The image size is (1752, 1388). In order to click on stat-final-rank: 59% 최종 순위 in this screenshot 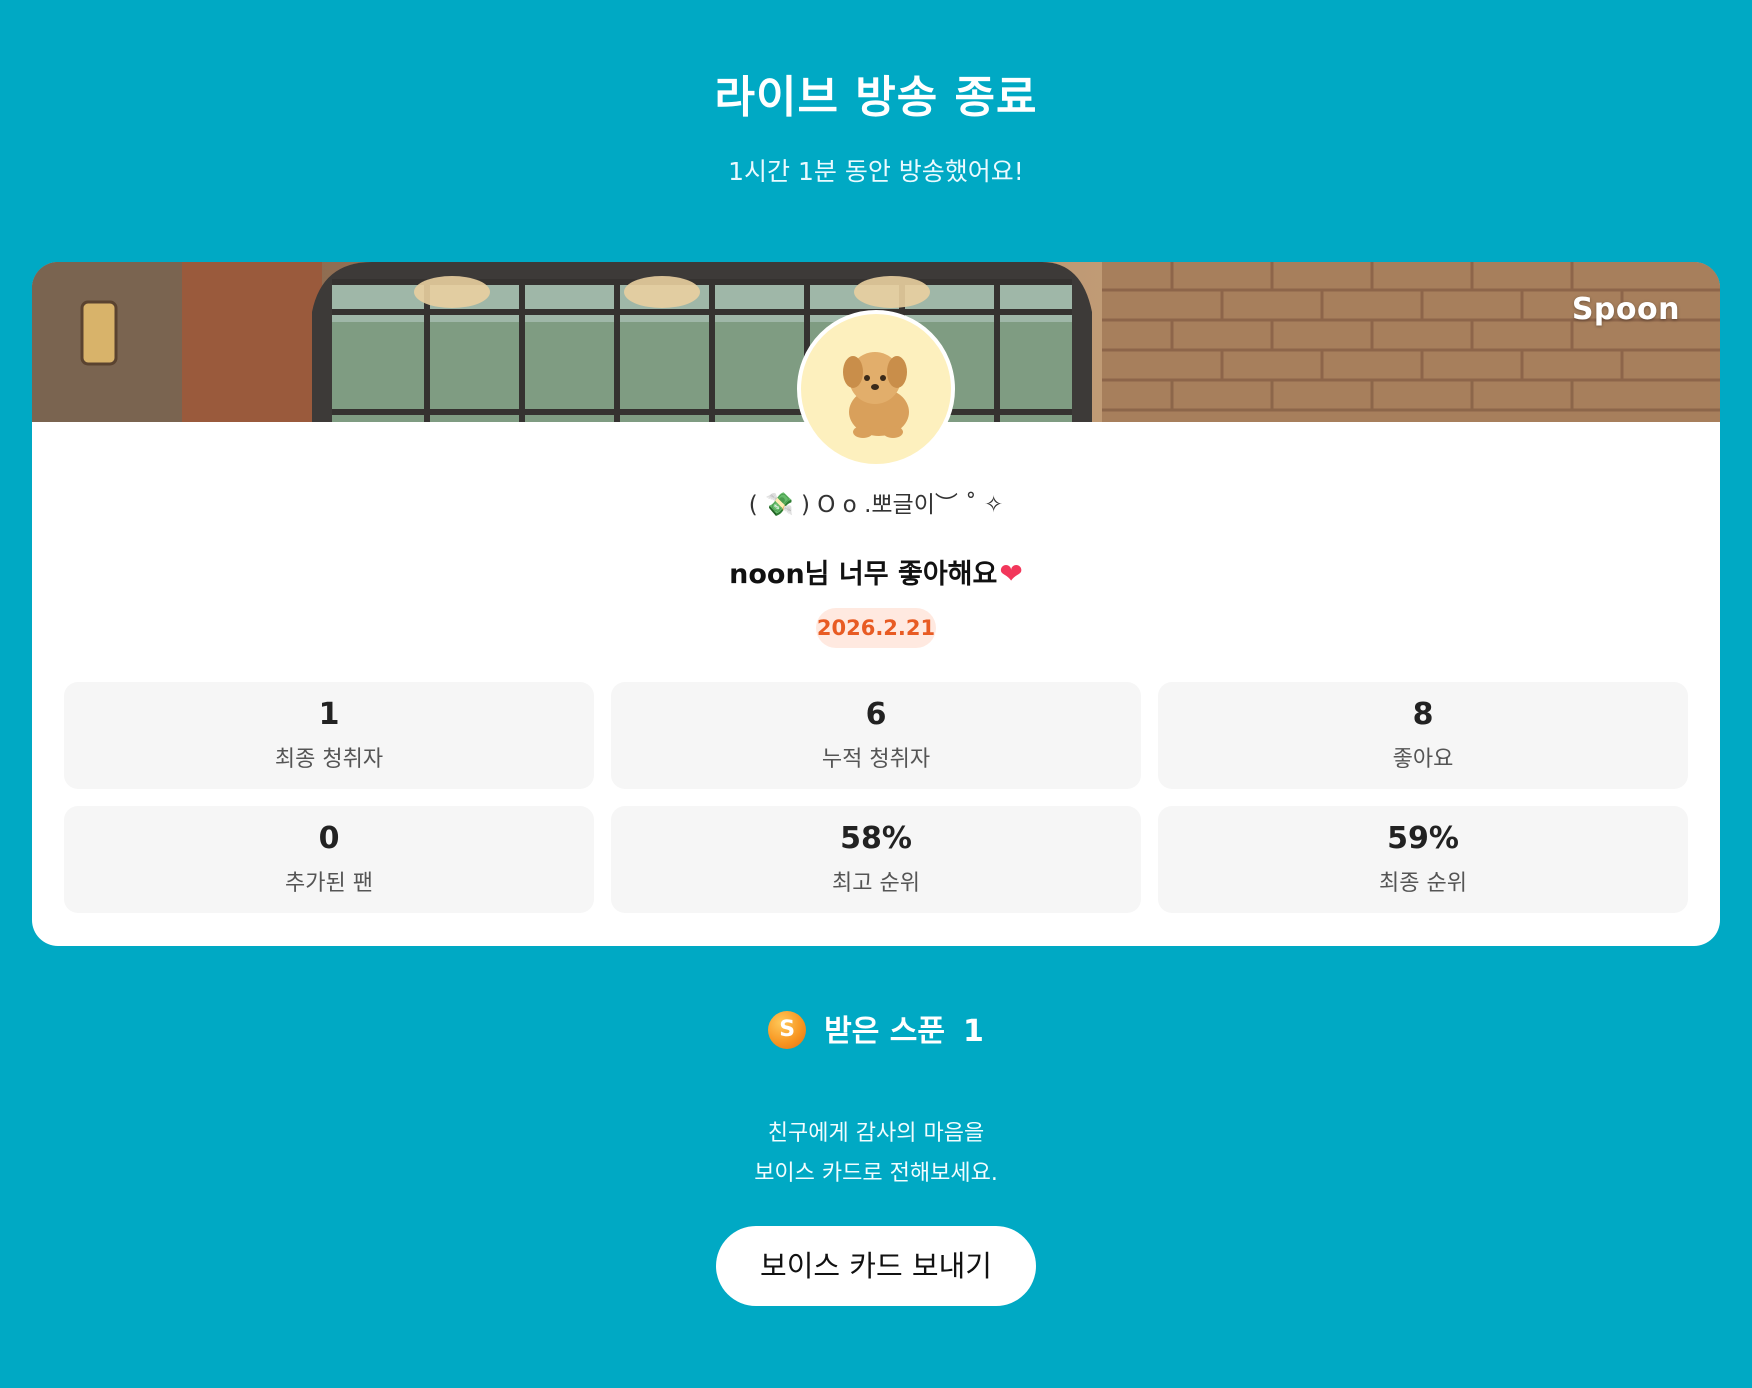, I will do `click(1423, 859)`.